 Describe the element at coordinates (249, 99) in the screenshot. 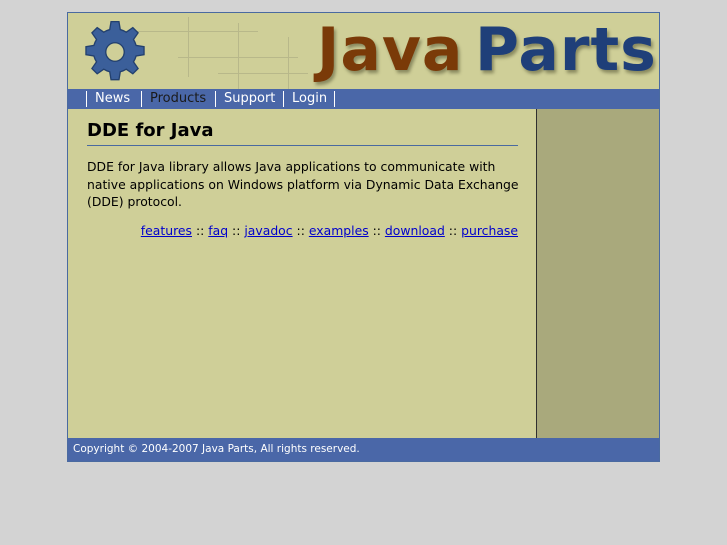

I see `nav-item-support: Support` at that location.